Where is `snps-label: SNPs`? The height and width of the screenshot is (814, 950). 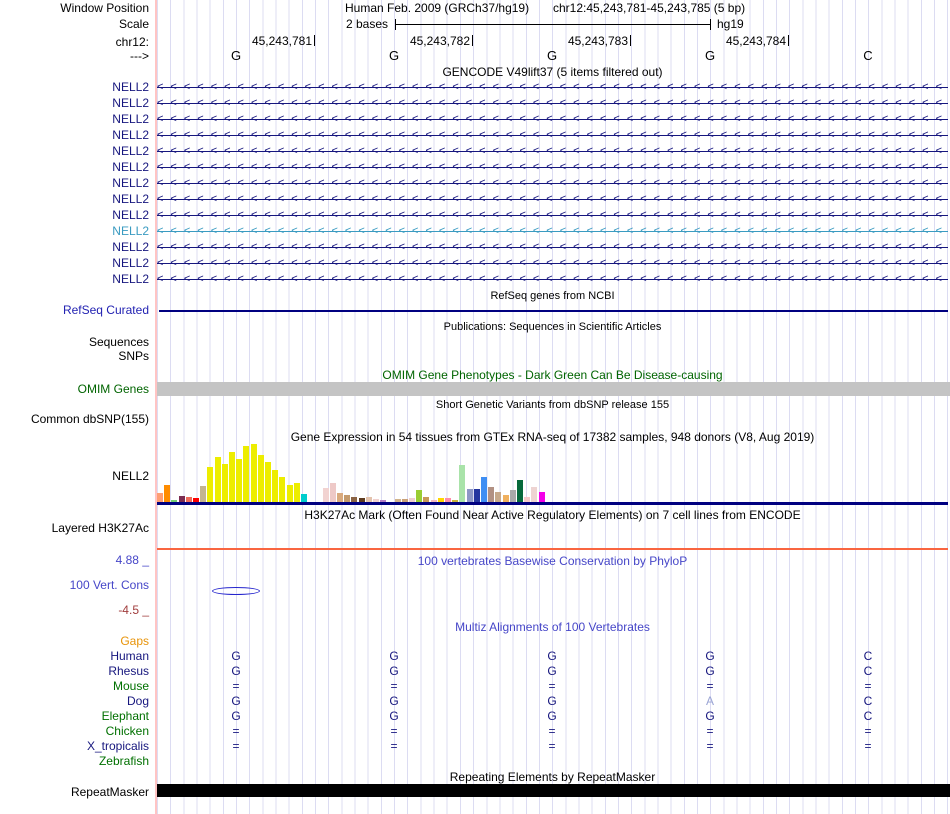 snps-label: SNPs is located at coordinates (74, 356).